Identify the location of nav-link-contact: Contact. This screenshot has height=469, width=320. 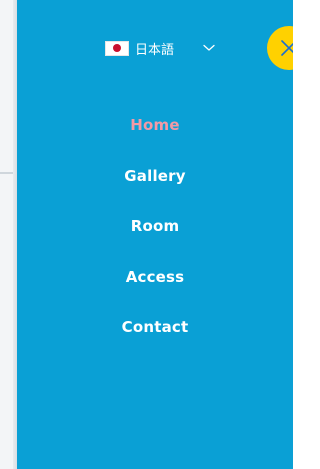
(155, 327).